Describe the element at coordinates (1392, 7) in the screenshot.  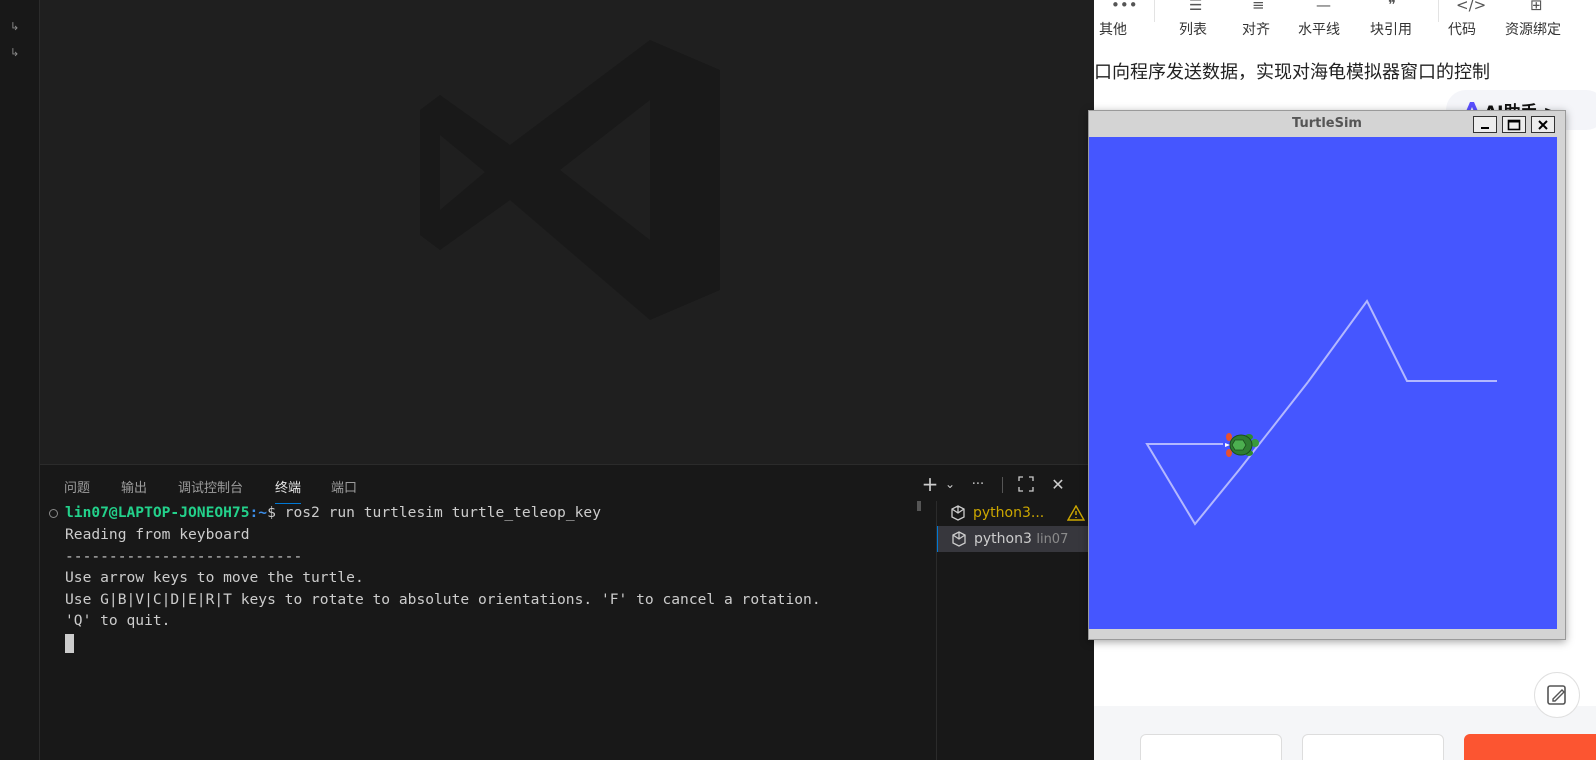
I see `quote-icon: ❞` at that location.